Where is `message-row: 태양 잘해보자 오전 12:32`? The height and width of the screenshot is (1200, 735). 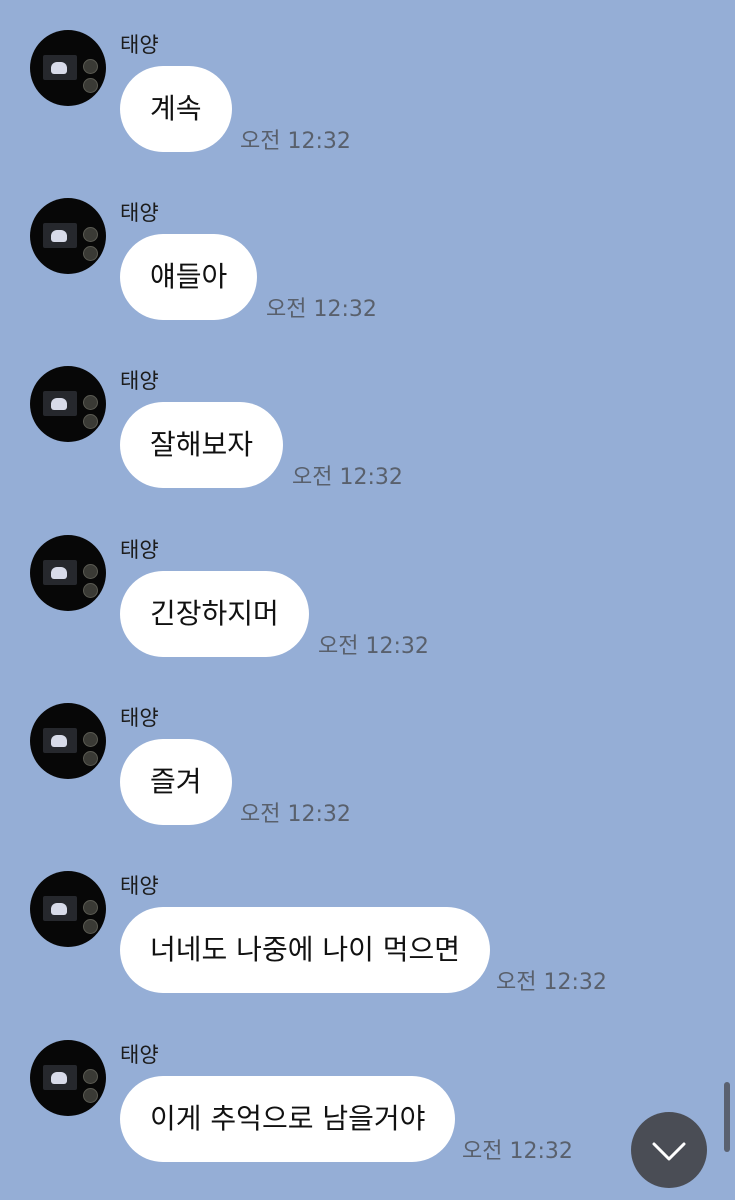
message-row: 태양 잘해보자 오전 12:32 is located at coordinates (367, 446).